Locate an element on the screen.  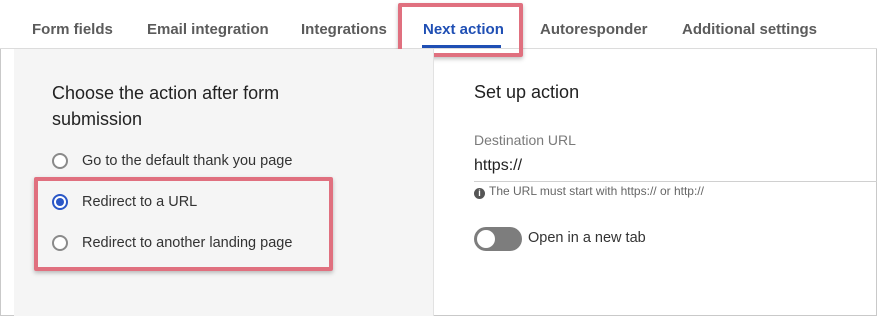
radio-default-thank-you is located at coordinates (60, 161).